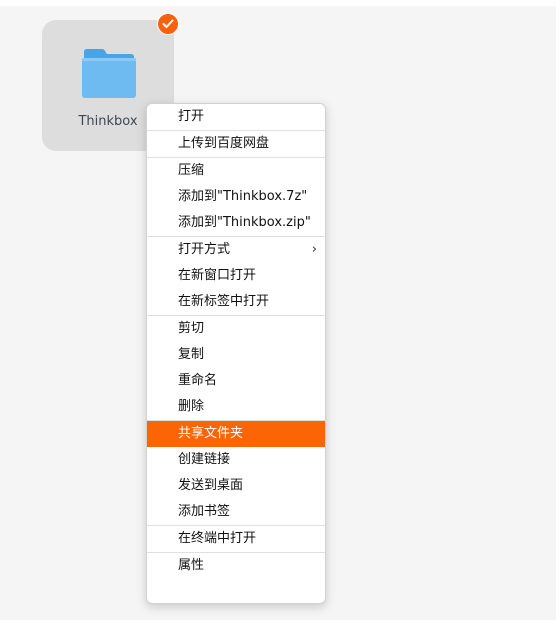 This screenshot has height=620, width=556. I want to click on menu-group-open-with: 打开方式 › 在新窗口打开 在新标签中打开, so click(236, 275).